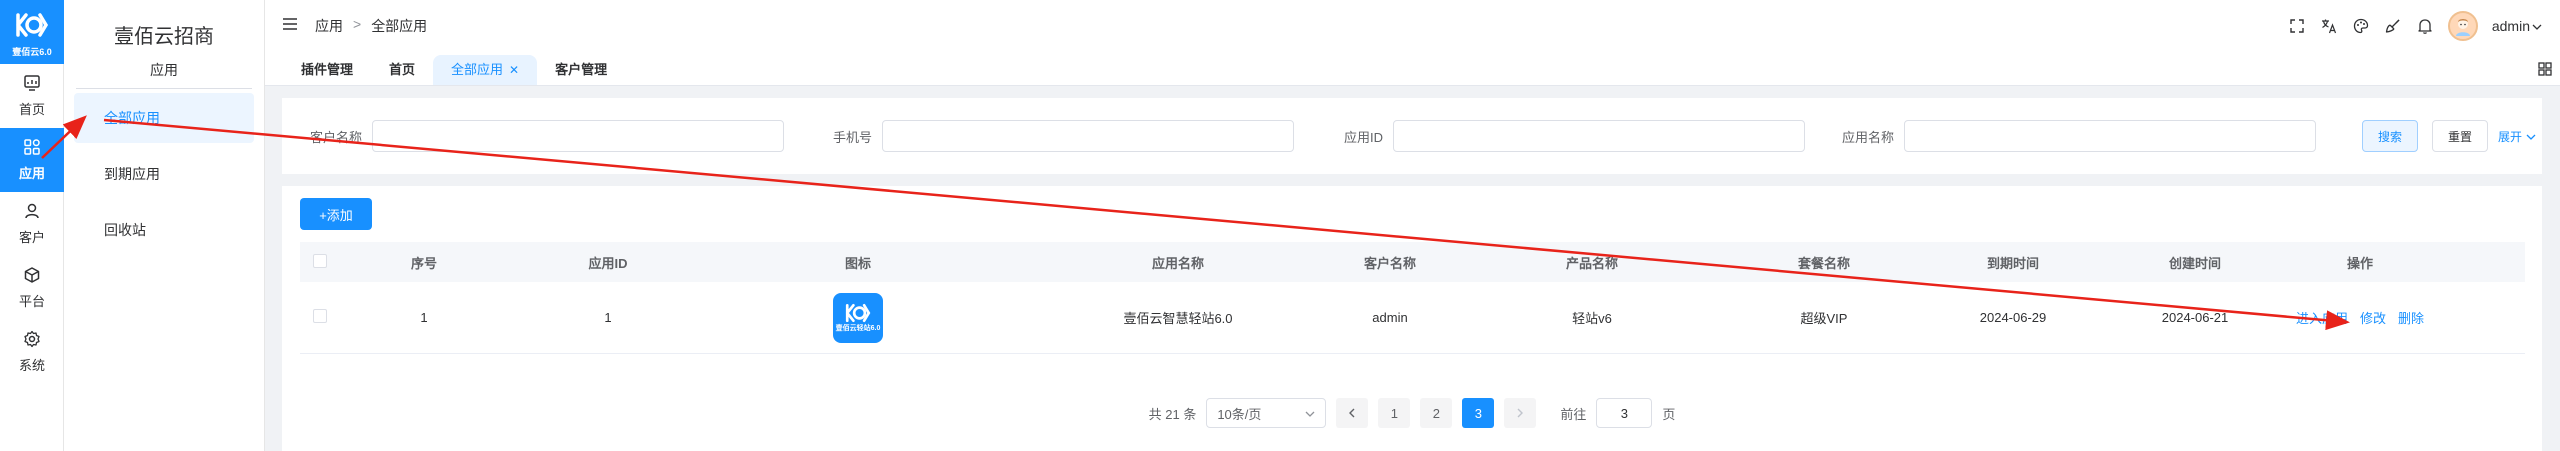  Describe the element at coordinates (608, 263) in the screenshot. I see `column-header: 应用ID` at that location.